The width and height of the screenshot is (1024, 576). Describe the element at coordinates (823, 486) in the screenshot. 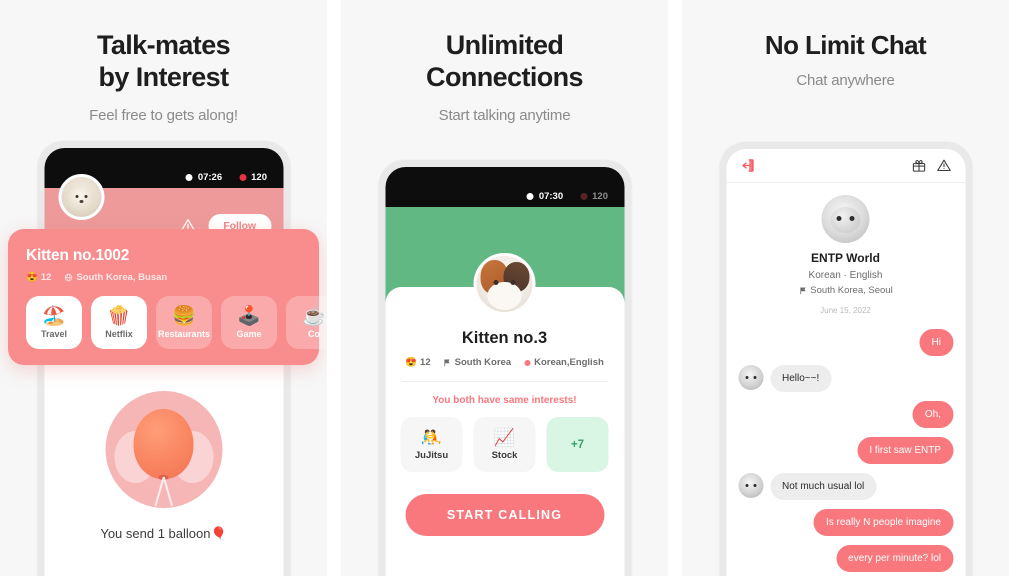

I see `chat-bubble-incoming: Not much usual lol` at that location.